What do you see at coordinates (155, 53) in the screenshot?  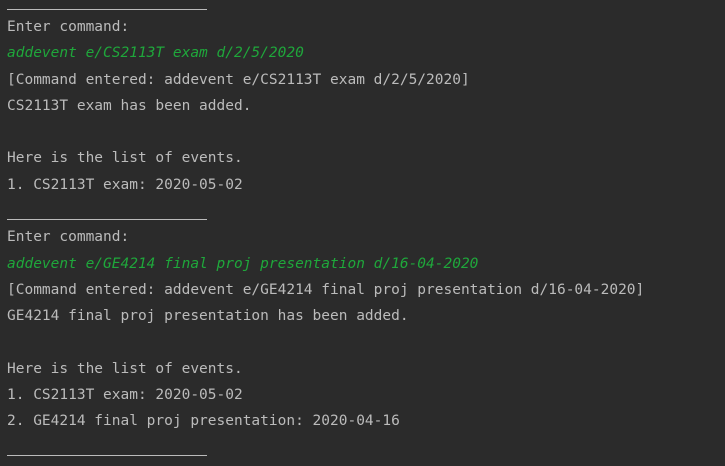 I see `user-input-line: addevent e/CS2113T exam d/2/5/2020` at bounding box center [155, 53].